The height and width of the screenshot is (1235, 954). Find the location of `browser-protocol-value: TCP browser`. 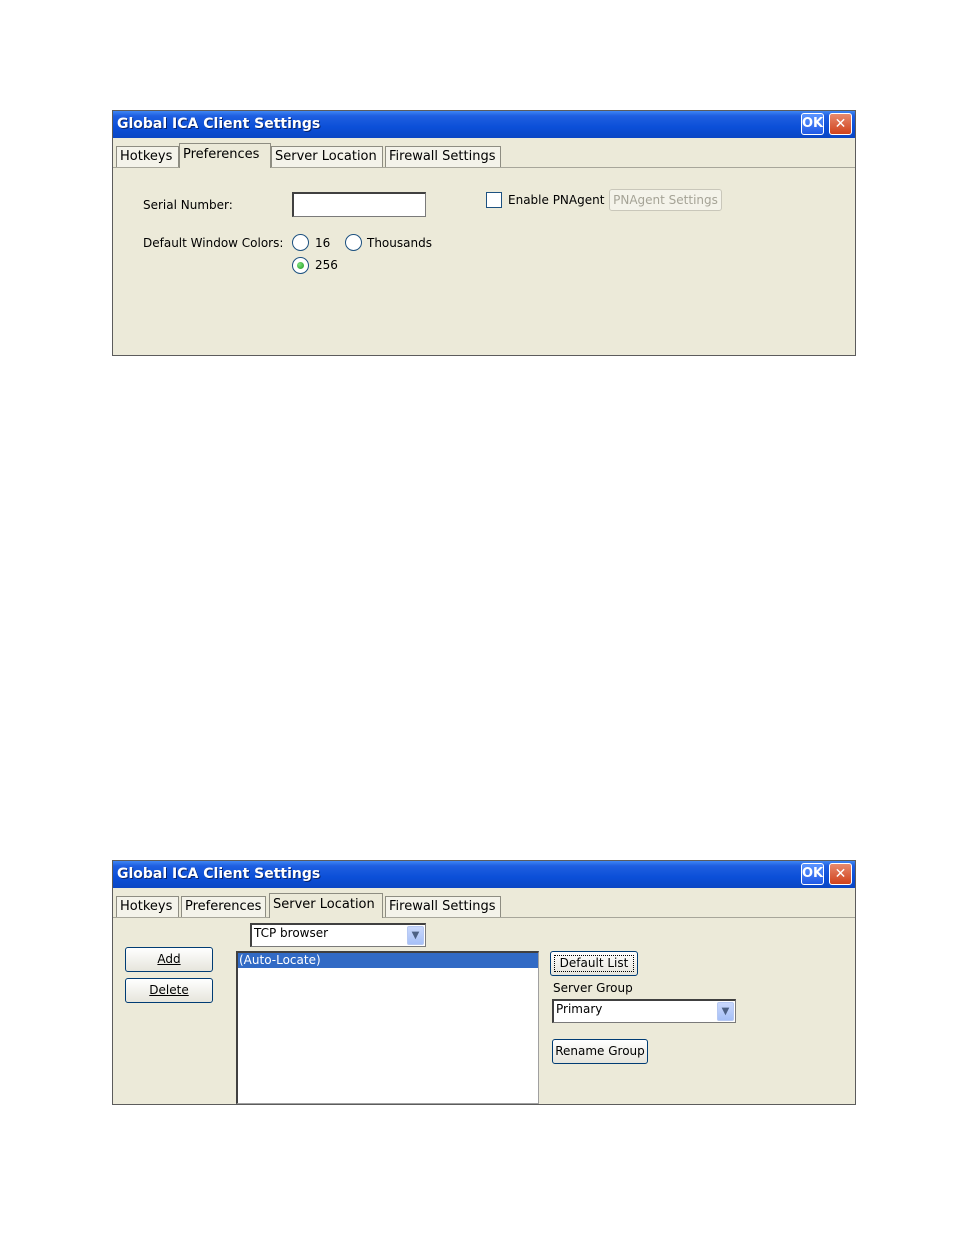

browser-protocol-value: TCP browser is located at coordinates (291, 933).